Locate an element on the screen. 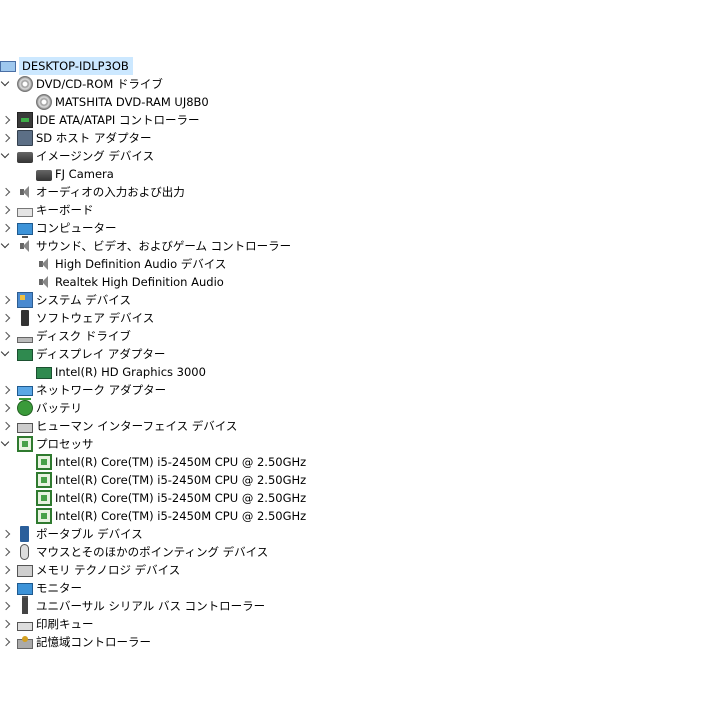  tree-device: FJ Camera is located at coordinates (75, 174).